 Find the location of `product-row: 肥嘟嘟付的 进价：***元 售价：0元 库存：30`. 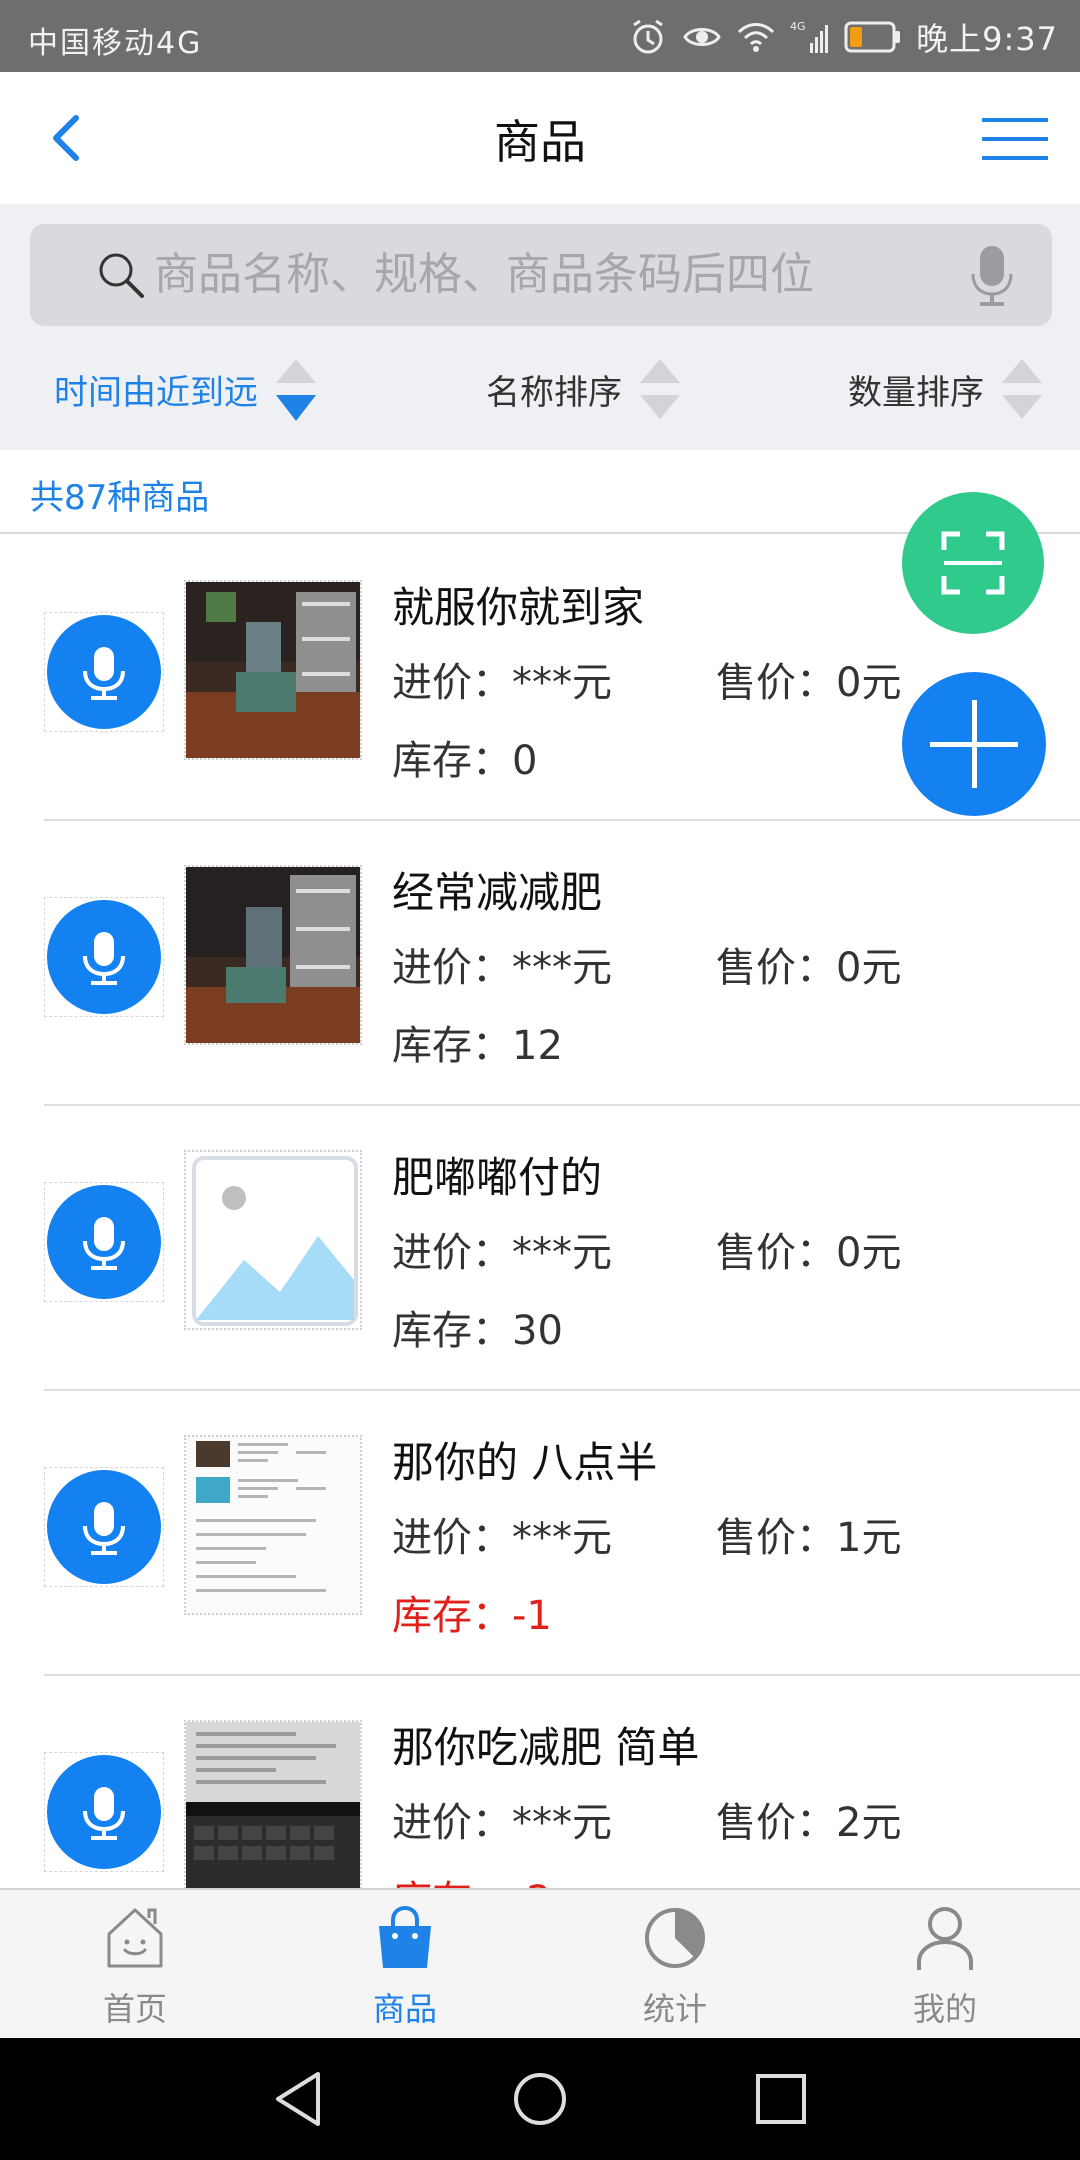

product-row: 肥嘟嘟付的 进价：***元 售价：0元 库存：30 is located at coordinates (540, 1248).